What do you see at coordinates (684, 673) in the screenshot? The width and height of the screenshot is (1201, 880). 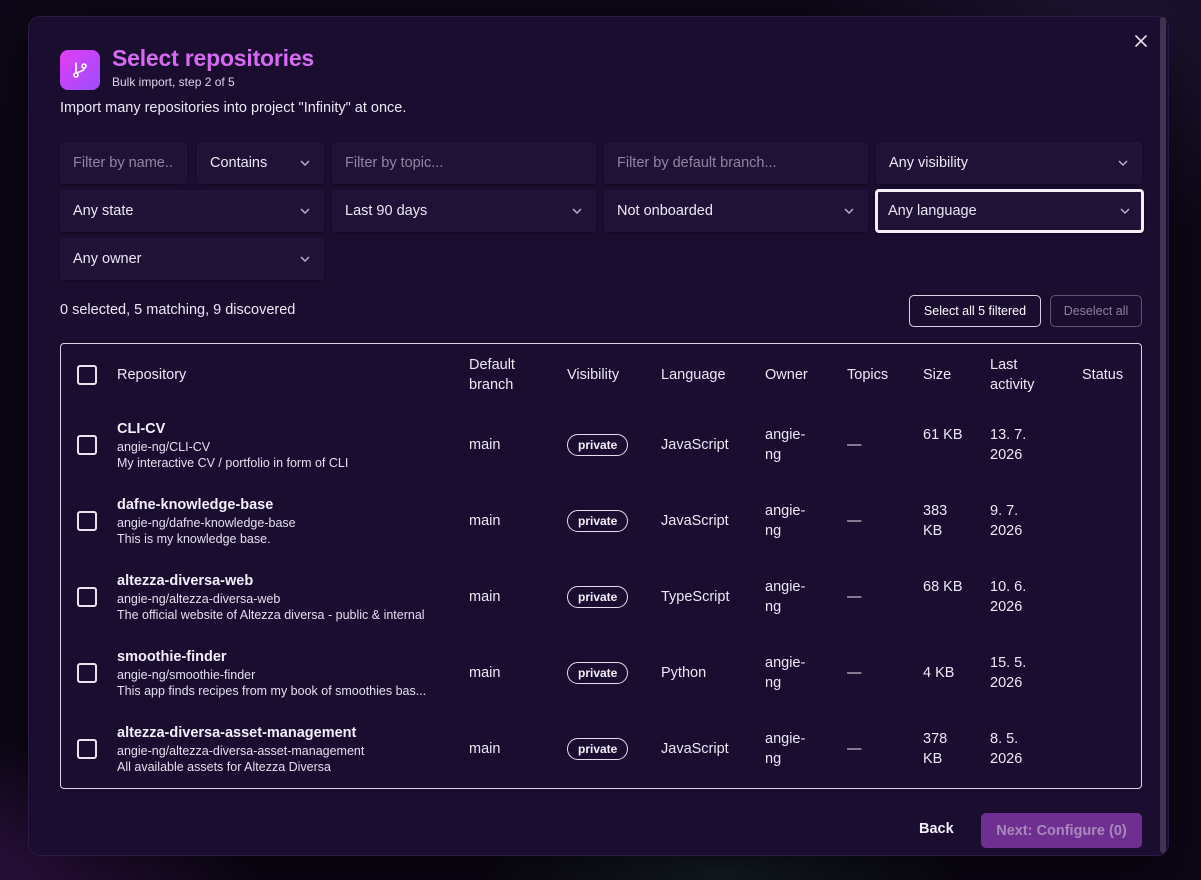 I see `repo-language: Python` at bounding box center [684, 673].